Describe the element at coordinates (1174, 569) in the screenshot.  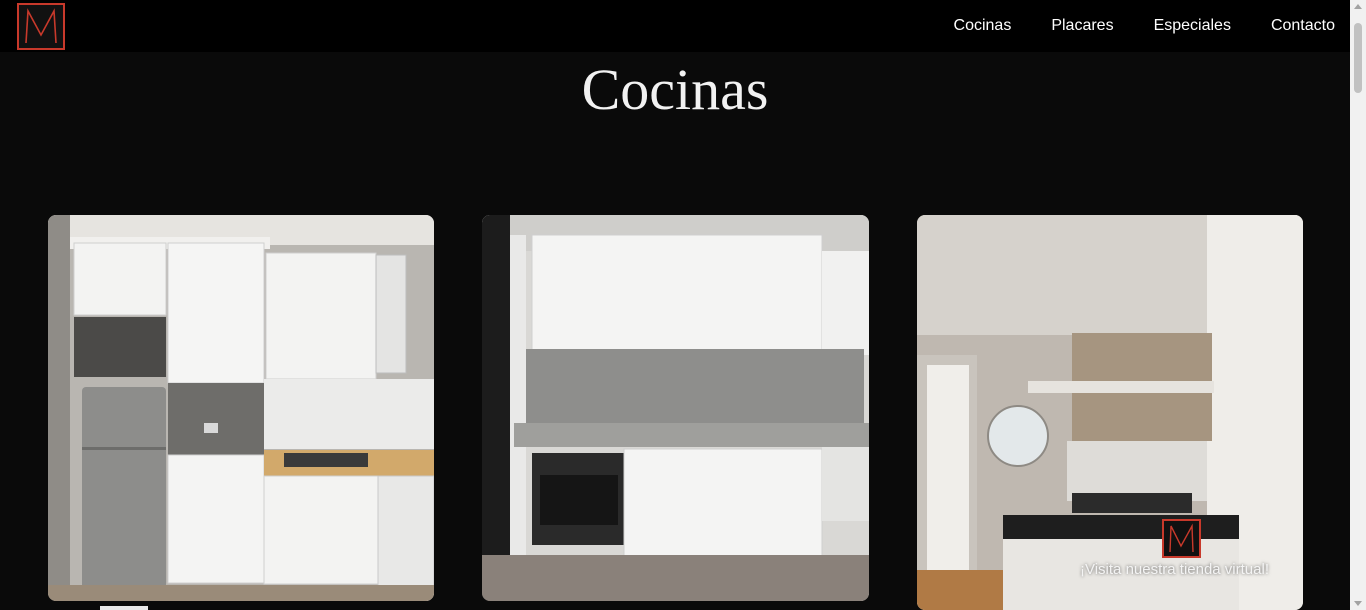
I see `store-link: ¡Visita nuestra tienda virtual!` at that location.